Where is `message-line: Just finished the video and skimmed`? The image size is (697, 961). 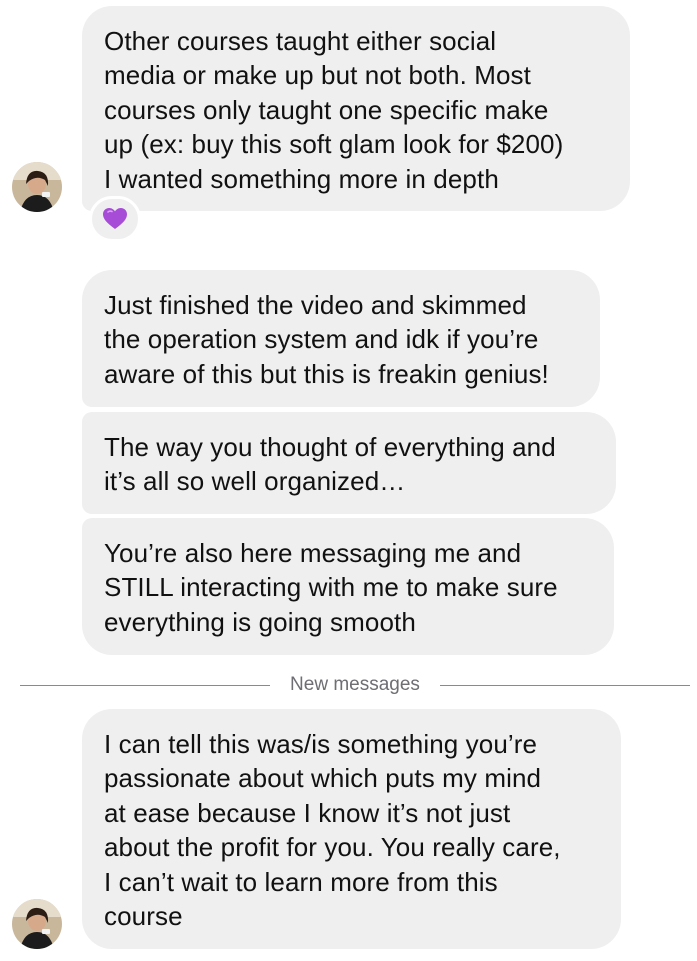
message-line: Just finished the video and skimmed is located at coordinates (315, 305).